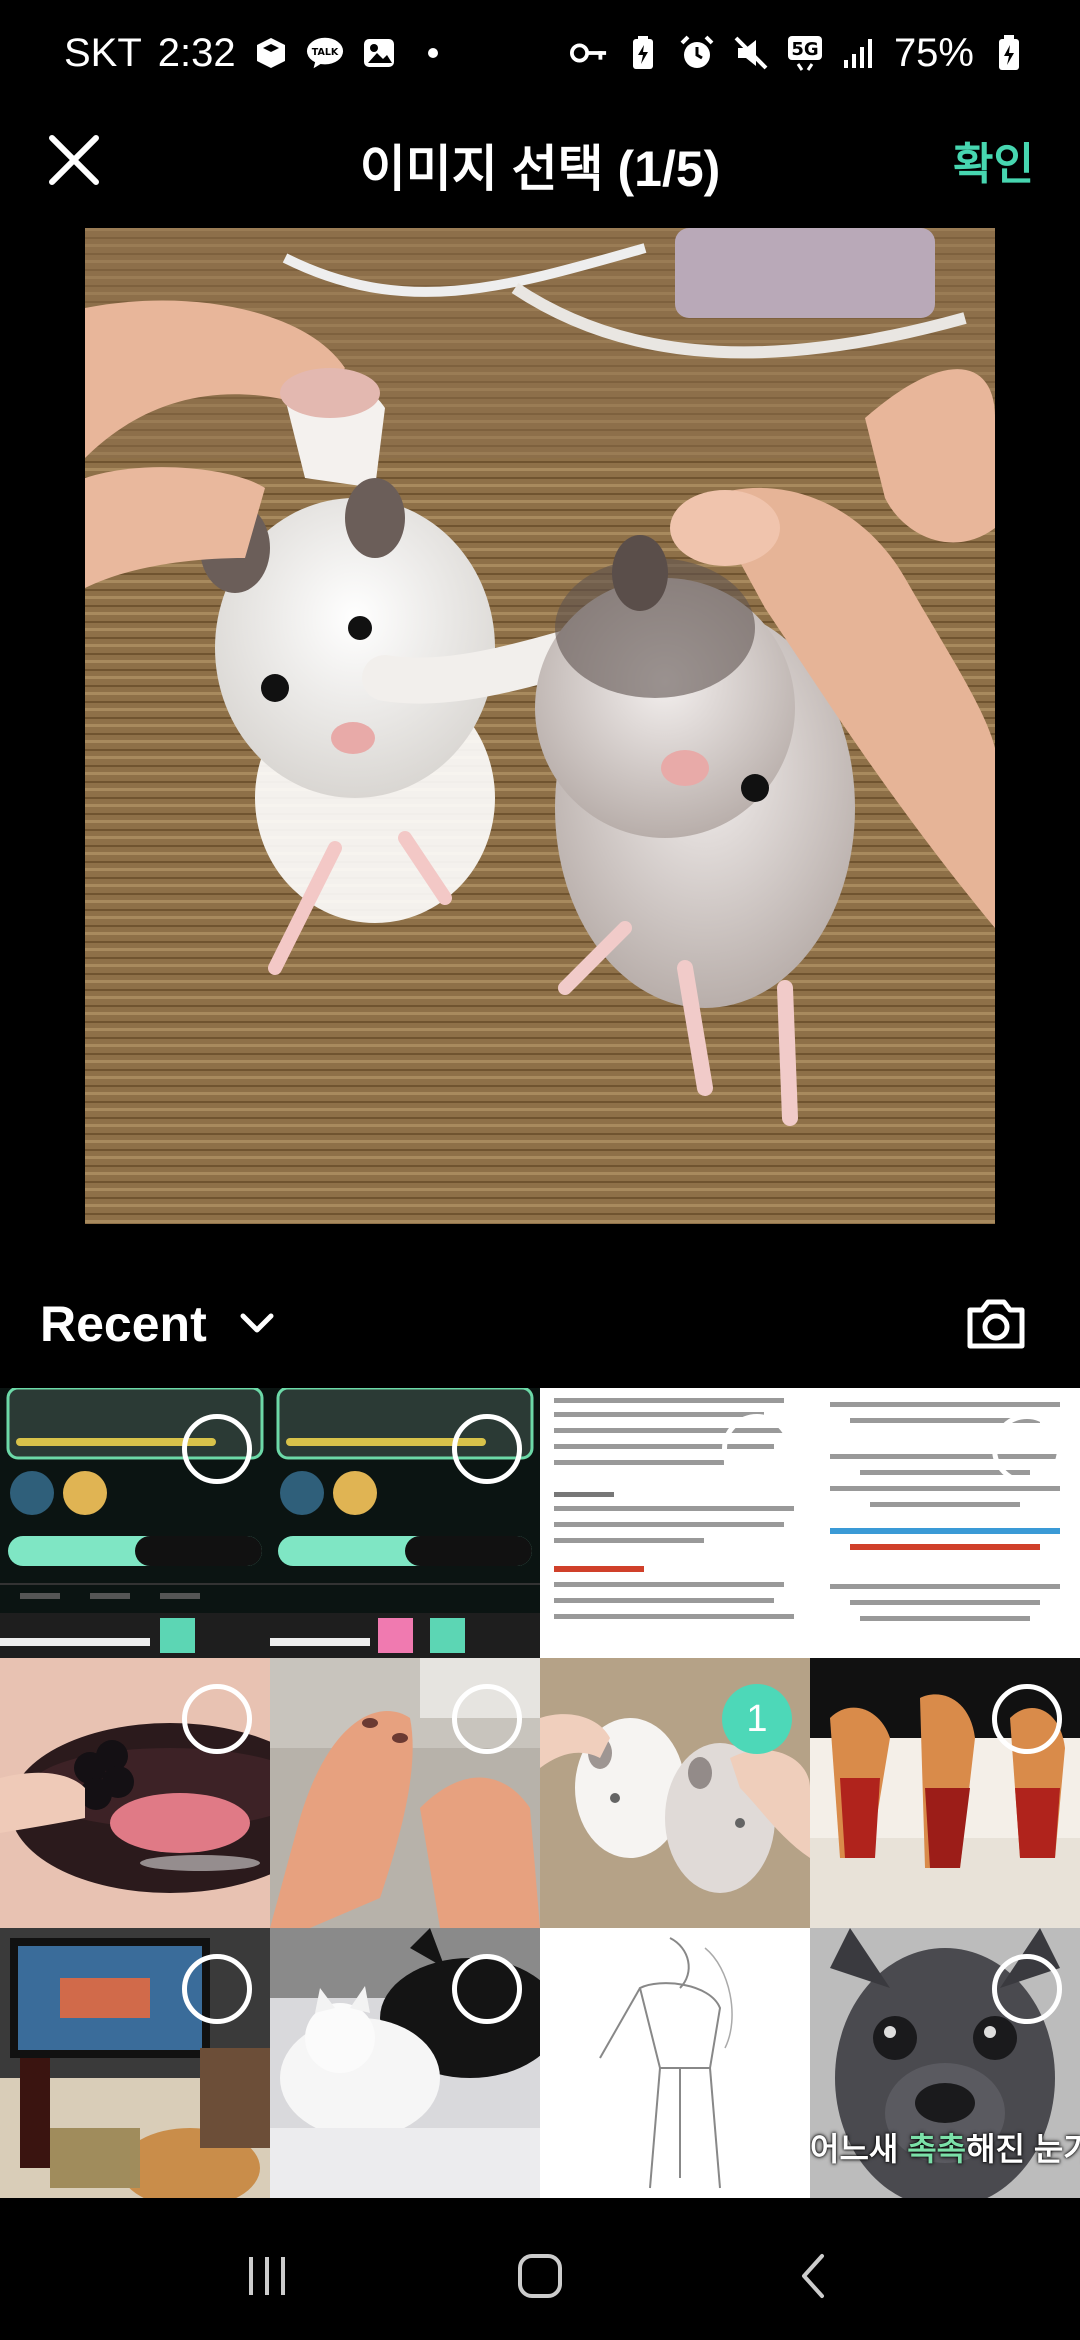  I want to click on key-icon, so click(588, 53).